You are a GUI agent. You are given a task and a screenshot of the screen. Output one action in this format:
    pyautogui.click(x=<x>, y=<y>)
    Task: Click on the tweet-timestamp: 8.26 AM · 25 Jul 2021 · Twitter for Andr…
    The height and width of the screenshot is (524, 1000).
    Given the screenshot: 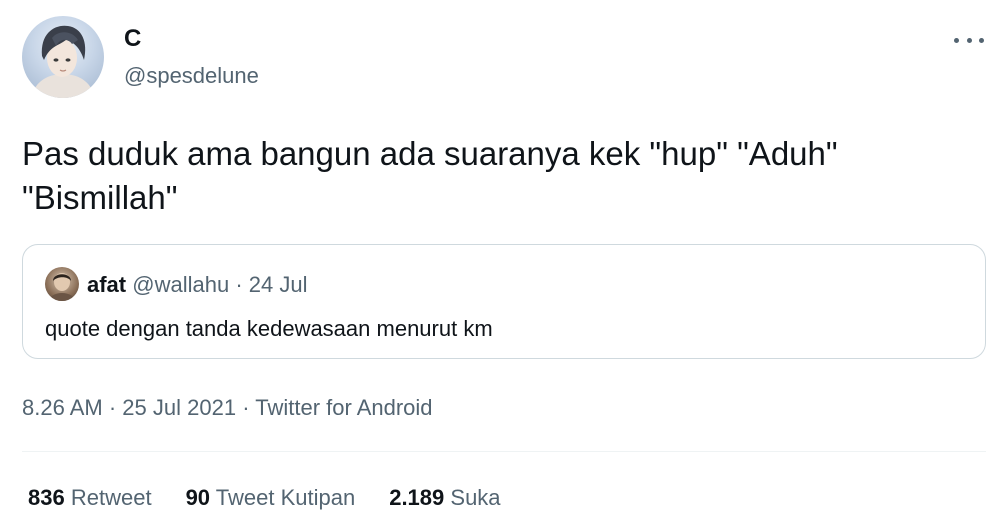 What is the action you would take?
    pyautogui.click(x=227, y=408)
    